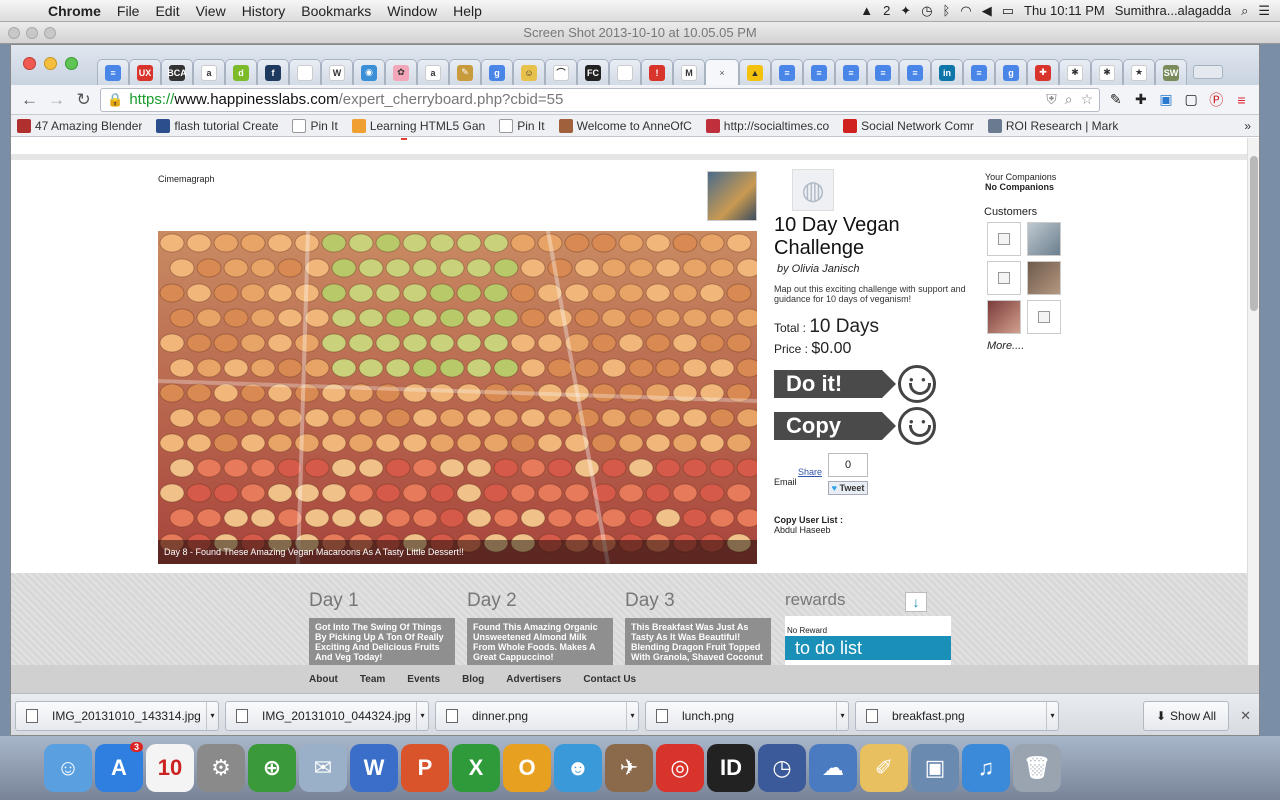 This screenshot has height=800, width=1280. I want to click on id-icon: ID, so click(731, 768).